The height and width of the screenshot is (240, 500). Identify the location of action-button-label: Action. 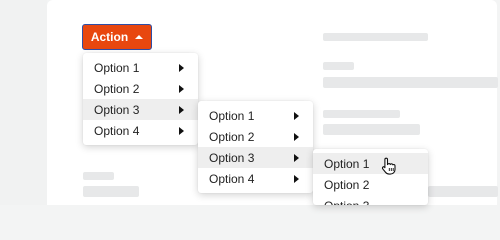
(109, 37).